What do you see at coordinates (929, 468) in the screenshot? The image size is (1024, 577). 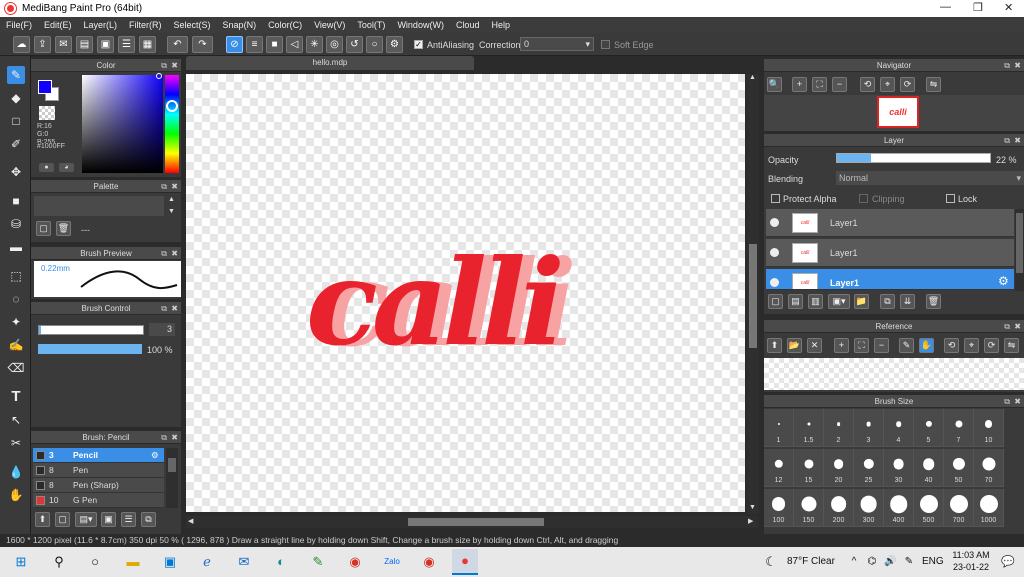 I see `brush-size-option: 40` at bounding box center [929, 468].